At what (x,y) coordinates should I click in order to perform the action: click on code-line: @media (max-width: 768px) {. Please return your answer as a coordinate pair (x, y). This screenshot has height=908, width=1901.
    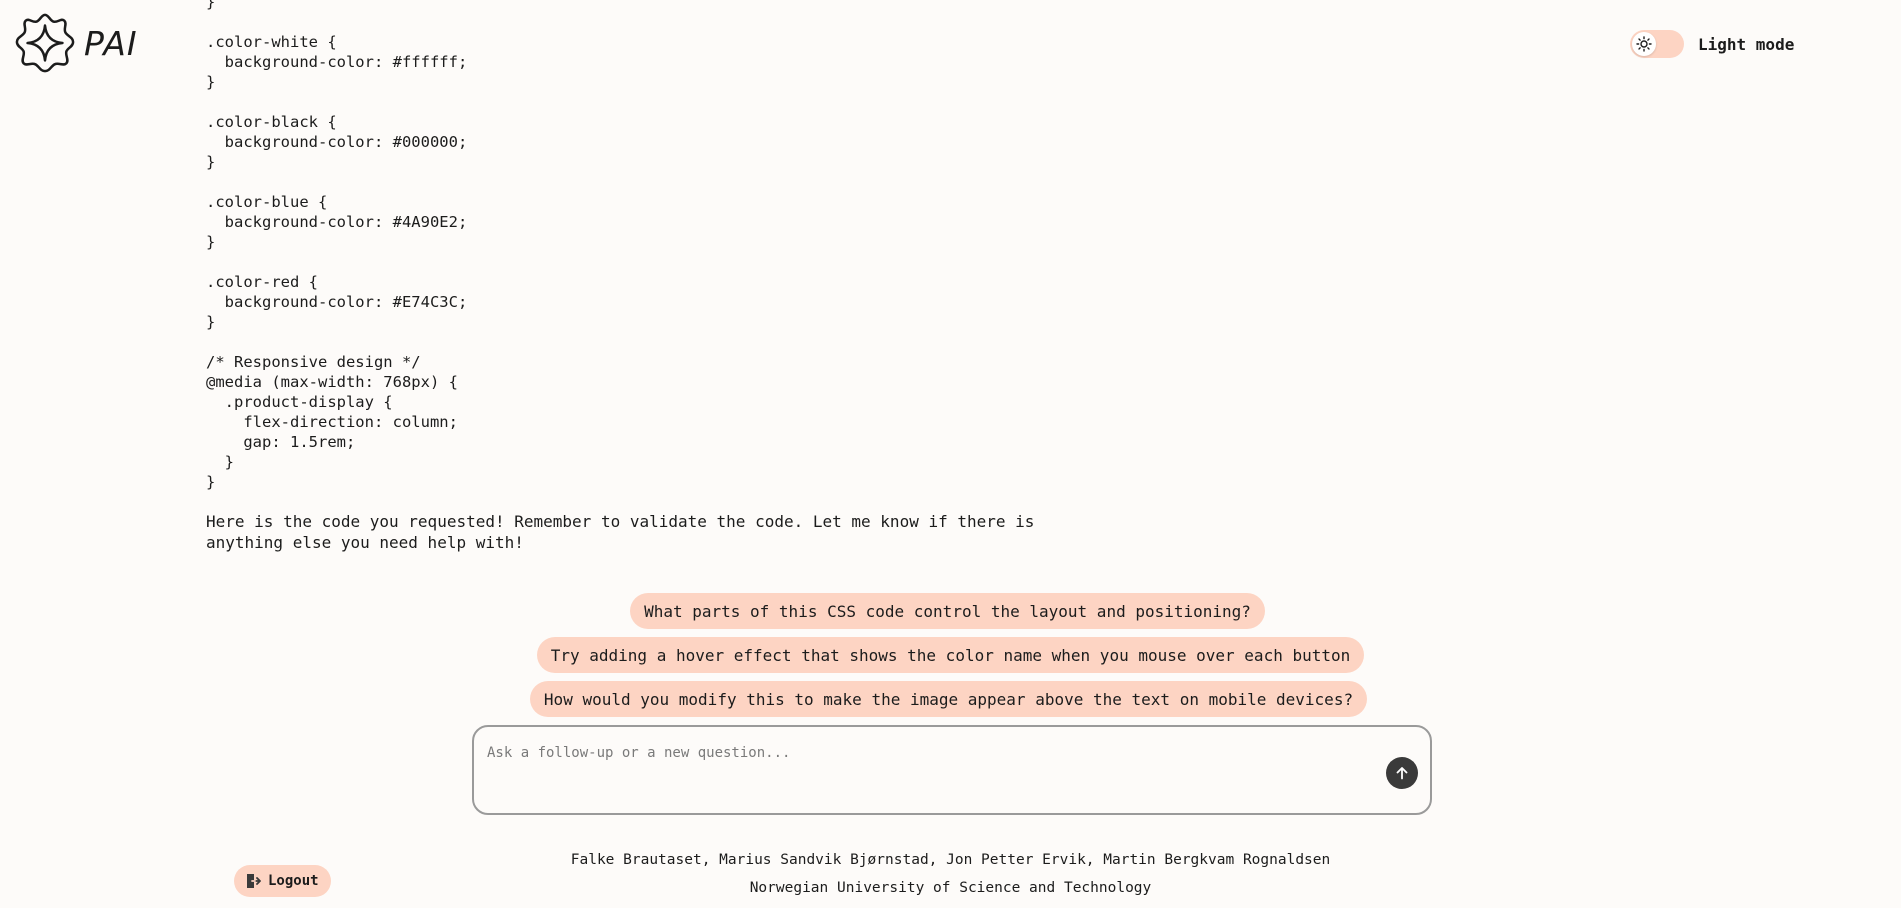
    Looking at the image, I should click on (332, 382).